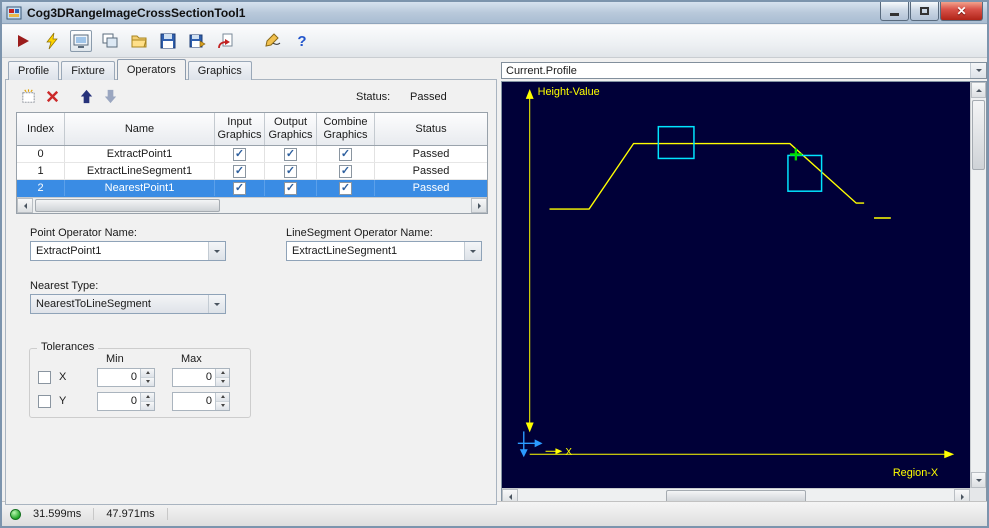 Image resolution: width=989 pixels, height=528 pixels. I want to click on import-icon, so click(226, 41).